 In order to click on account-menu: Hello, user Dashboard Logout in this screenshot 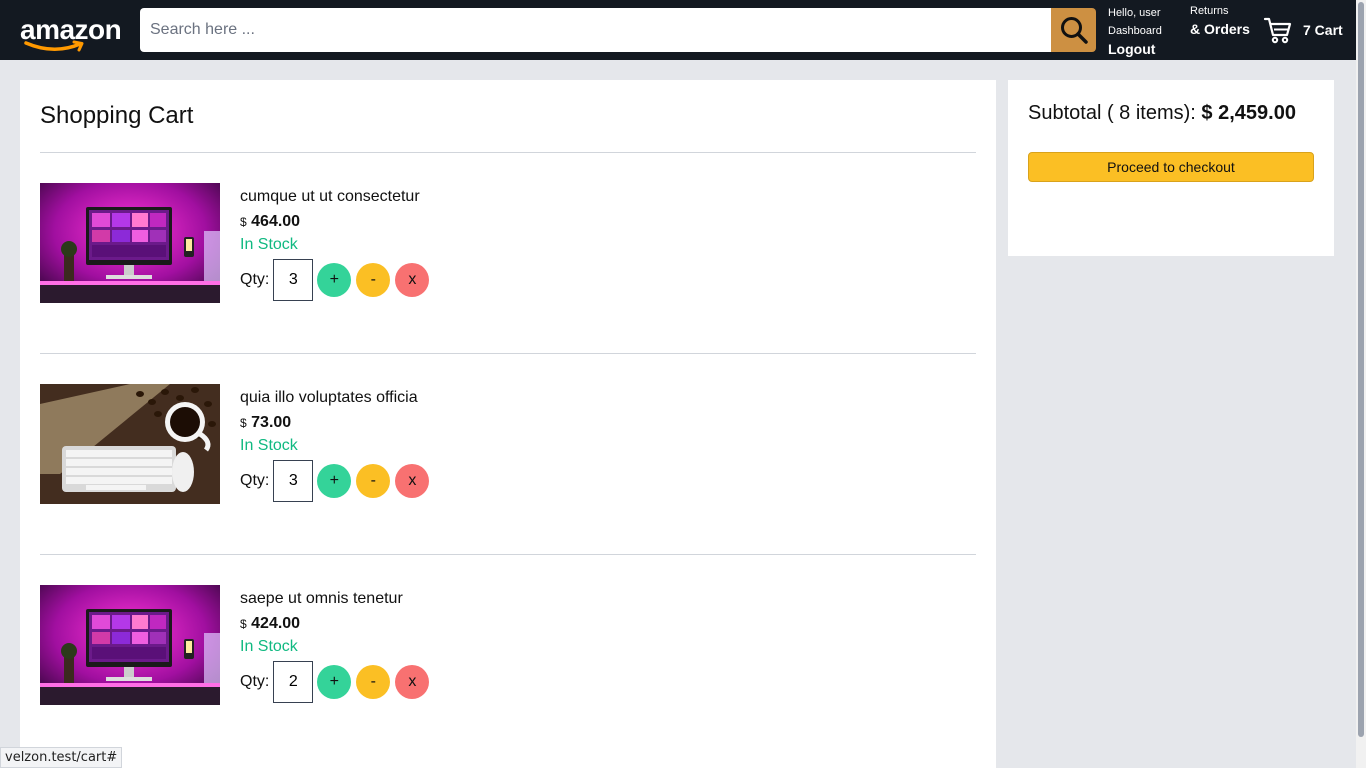, I will do `click(1135, 31)`.